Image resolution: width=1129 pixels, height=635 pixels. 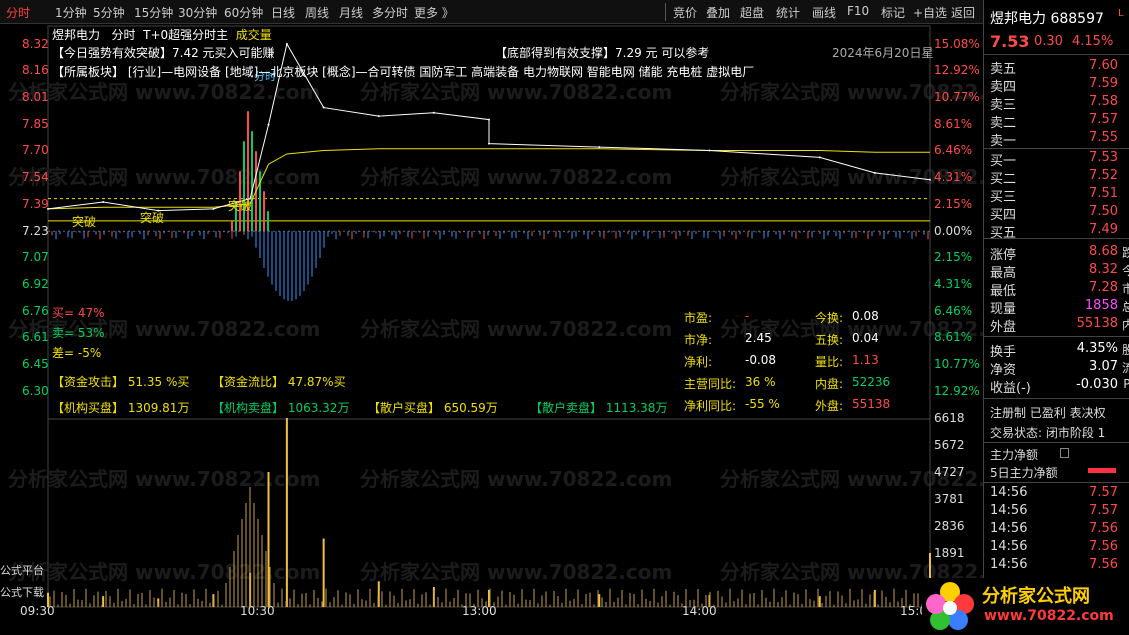 I want to click on tick-price: 7.57, so click(x=1103, y=492).